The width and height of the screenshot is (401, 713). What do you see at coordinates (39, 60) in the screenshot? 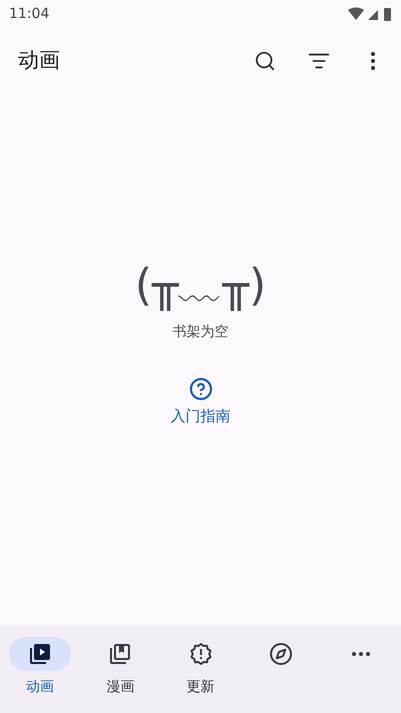
I see `page-title: 动画` at bounding box center [39, 60].